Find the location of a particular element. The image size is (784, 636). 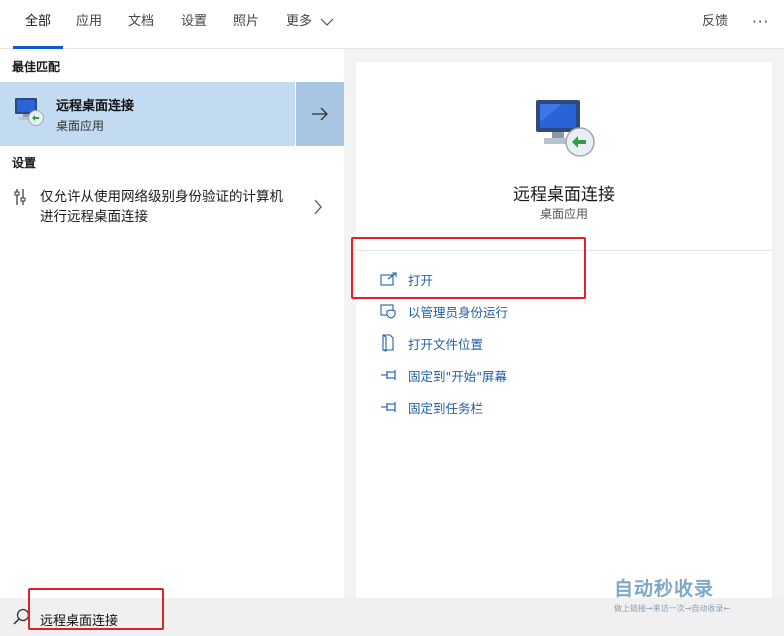

arrow-right-icon is located at coordinates (320, 114).